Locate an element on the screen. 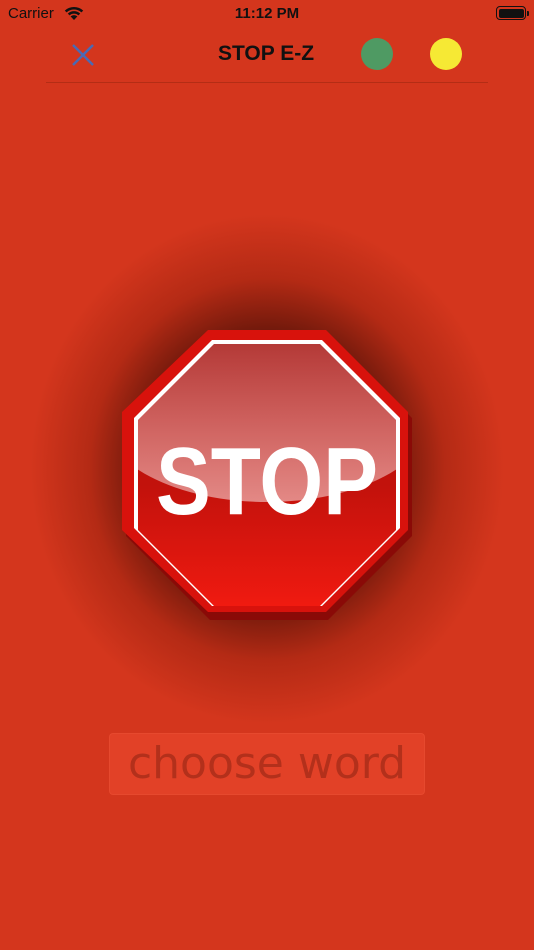 The image size is (534, 950). choose-word-button: choose word is located at coordinates (267, 764).